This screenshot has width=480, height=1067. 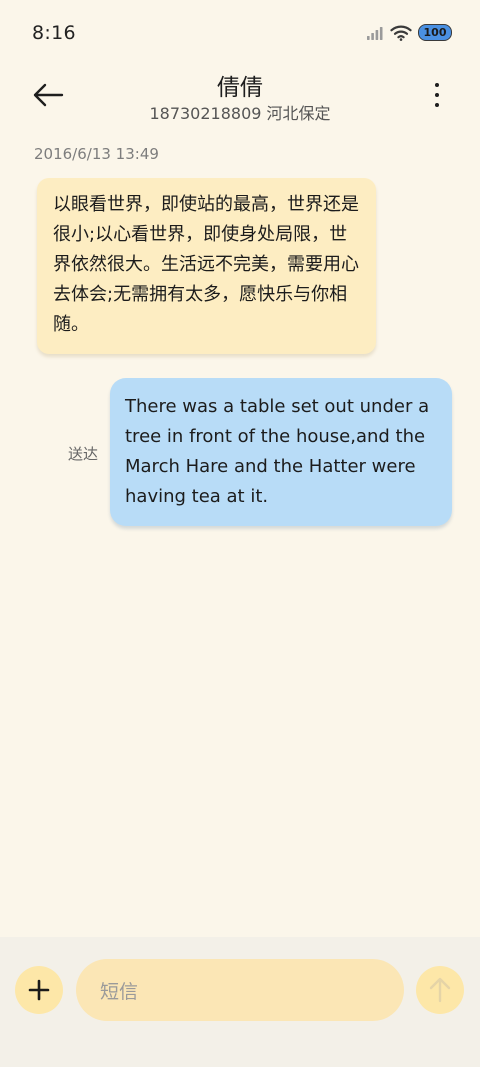 What do you see at coordinates (401, 33) in the screenshot?
I see `wifi-icon` at bounding box center [401, 33].